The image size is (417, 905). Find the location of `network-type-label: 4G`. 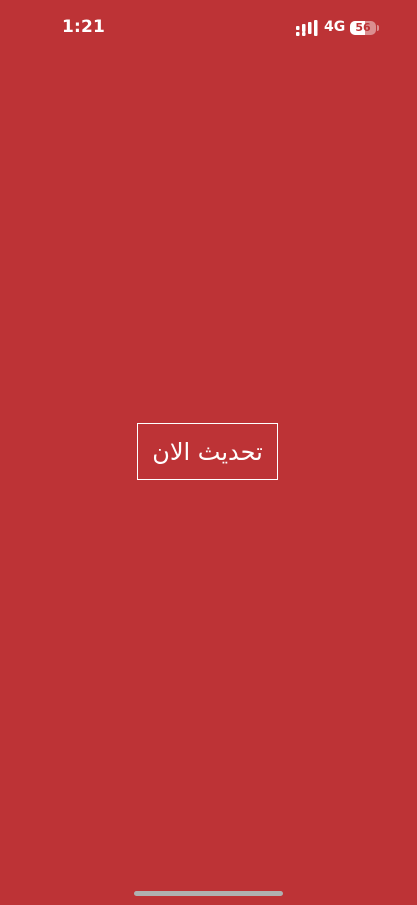

network-type-label: 4G is located at coordinates (335, 27).